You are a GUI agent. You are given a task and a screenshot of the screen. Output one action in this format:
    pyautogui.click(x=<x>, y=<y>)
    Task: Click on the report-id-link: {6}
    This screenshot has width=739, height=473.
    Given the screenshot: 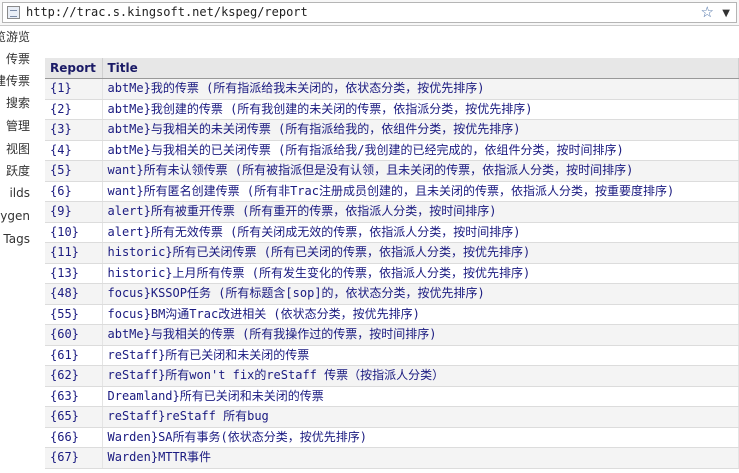 What is the action you would take?
    pyautogui.click(x=61, y=191)
    